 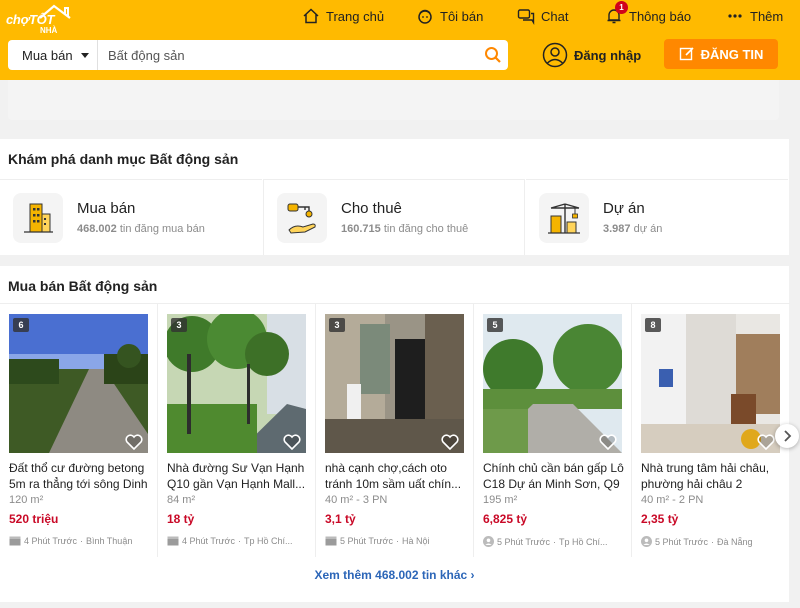 I want to click on key-hand-icon, so click(x=302, y=217).